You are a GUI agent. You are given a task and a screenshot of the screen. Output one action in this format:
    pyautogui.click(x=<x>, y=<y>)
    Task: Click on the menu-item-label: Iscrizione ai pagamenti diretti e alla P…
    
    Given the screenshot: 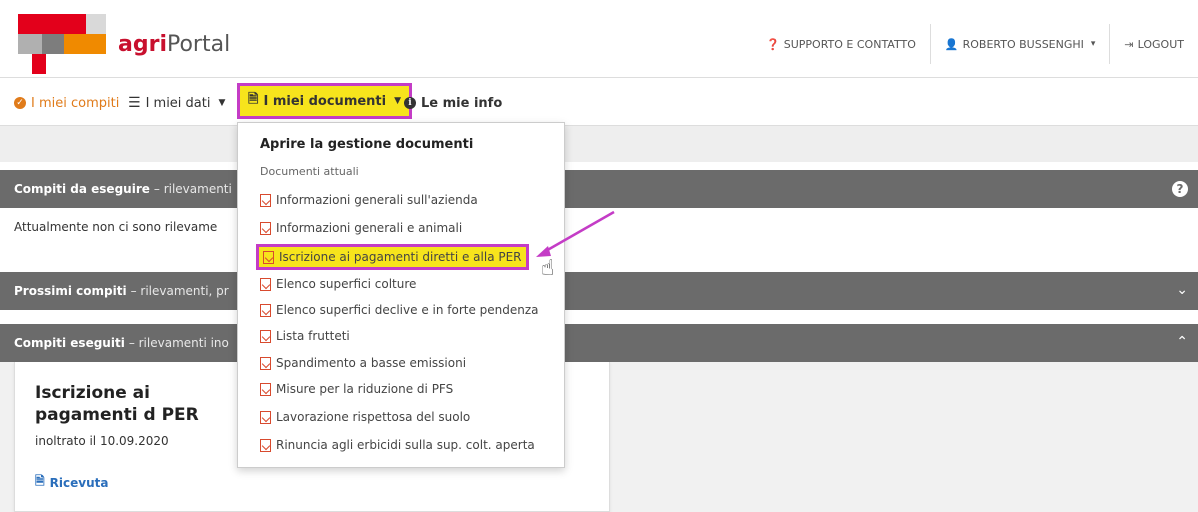 What is the action you would take?
    pyautogui.click(x=400, y=257)
    